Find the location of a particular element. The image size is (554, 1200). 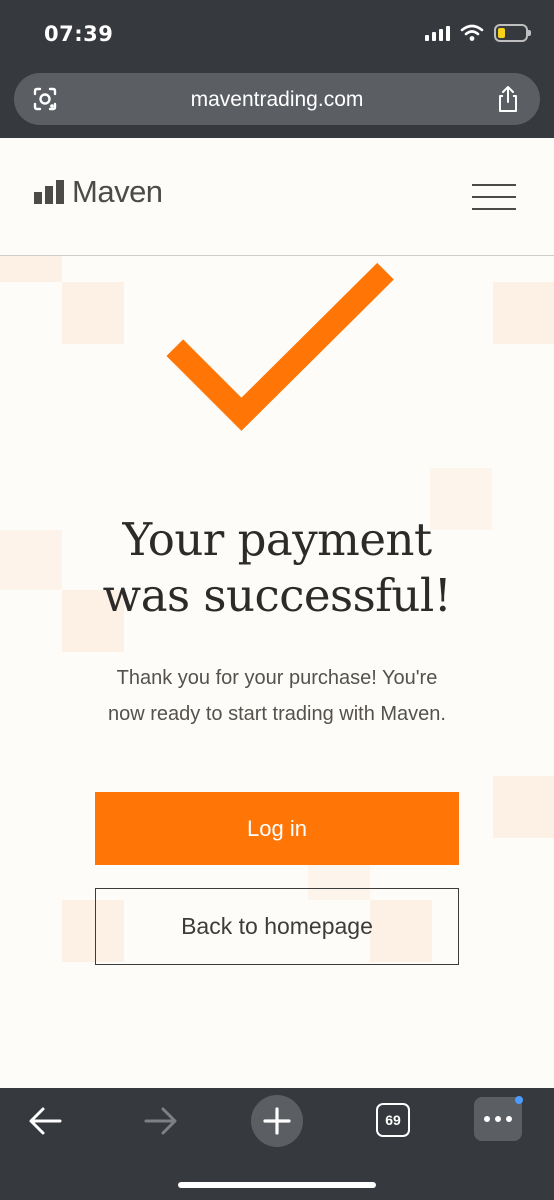

logo-text: Maven is located at coordinates (117, 191).